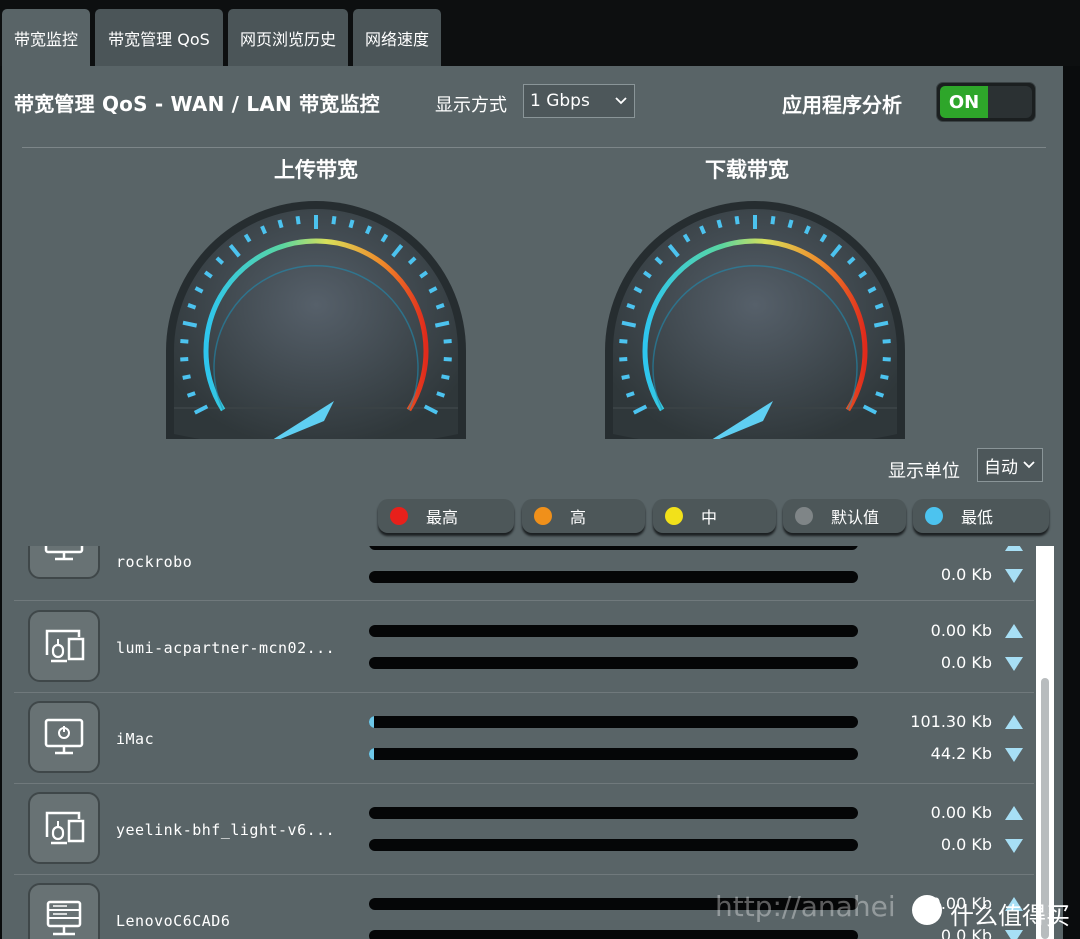  I want to click on page-title: 带宽管理 QoS - WAN / LAN 带宽监控, so click(197, 104).